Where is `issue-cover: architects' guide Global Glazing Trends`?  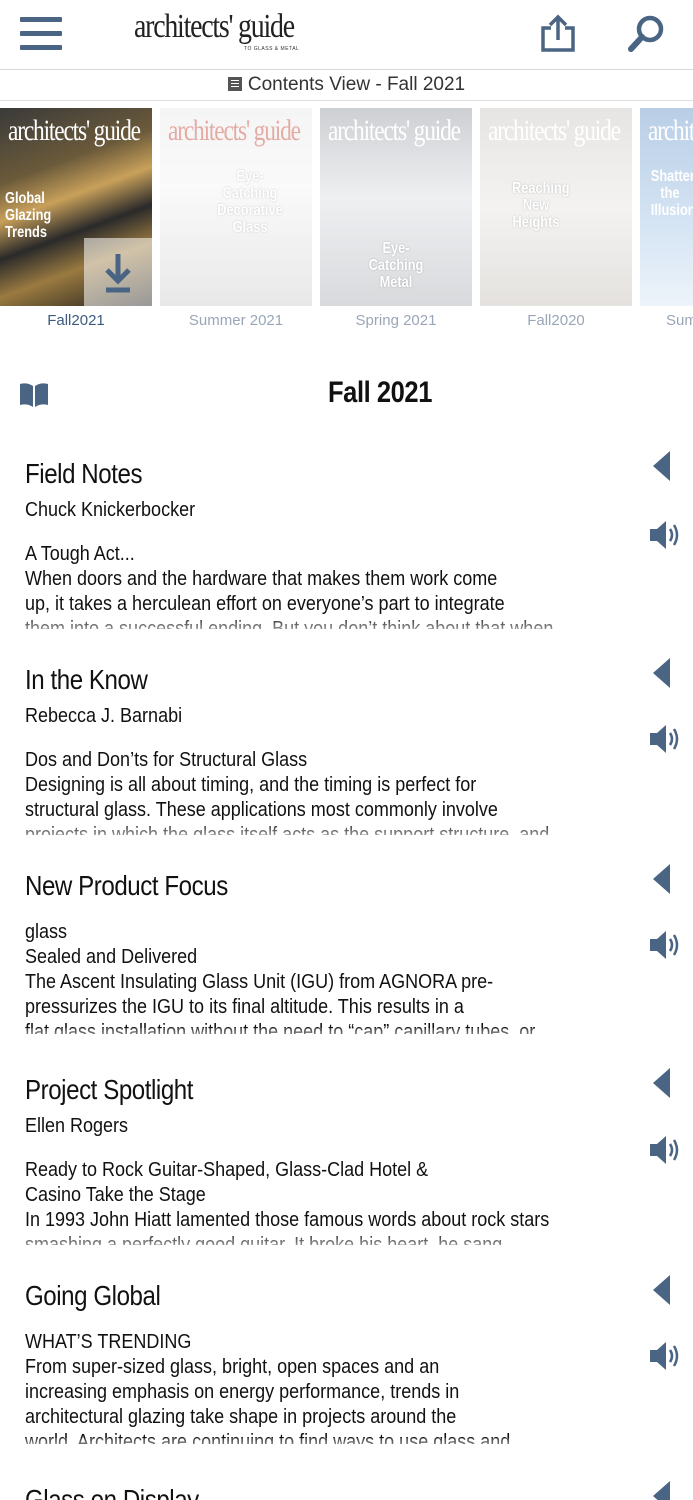
issue-cover: architects' guide Global Glazing Trends is located at coordinates (76, 207).